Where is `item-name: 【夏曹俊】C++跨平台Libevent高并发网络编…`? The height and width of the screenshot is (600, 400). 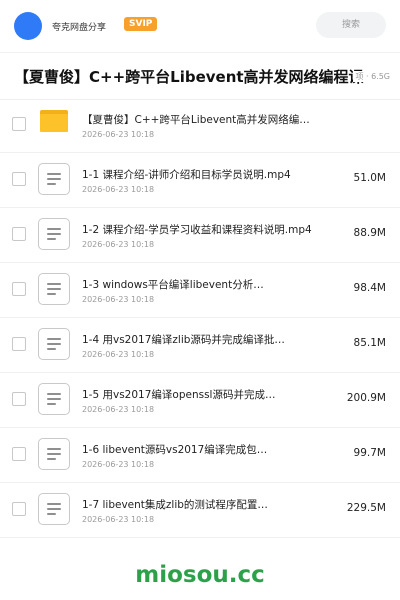 item-name: 【夏曹俊】C++跨平台Libevent高并发网络编… is located at coordinates (196, 120).